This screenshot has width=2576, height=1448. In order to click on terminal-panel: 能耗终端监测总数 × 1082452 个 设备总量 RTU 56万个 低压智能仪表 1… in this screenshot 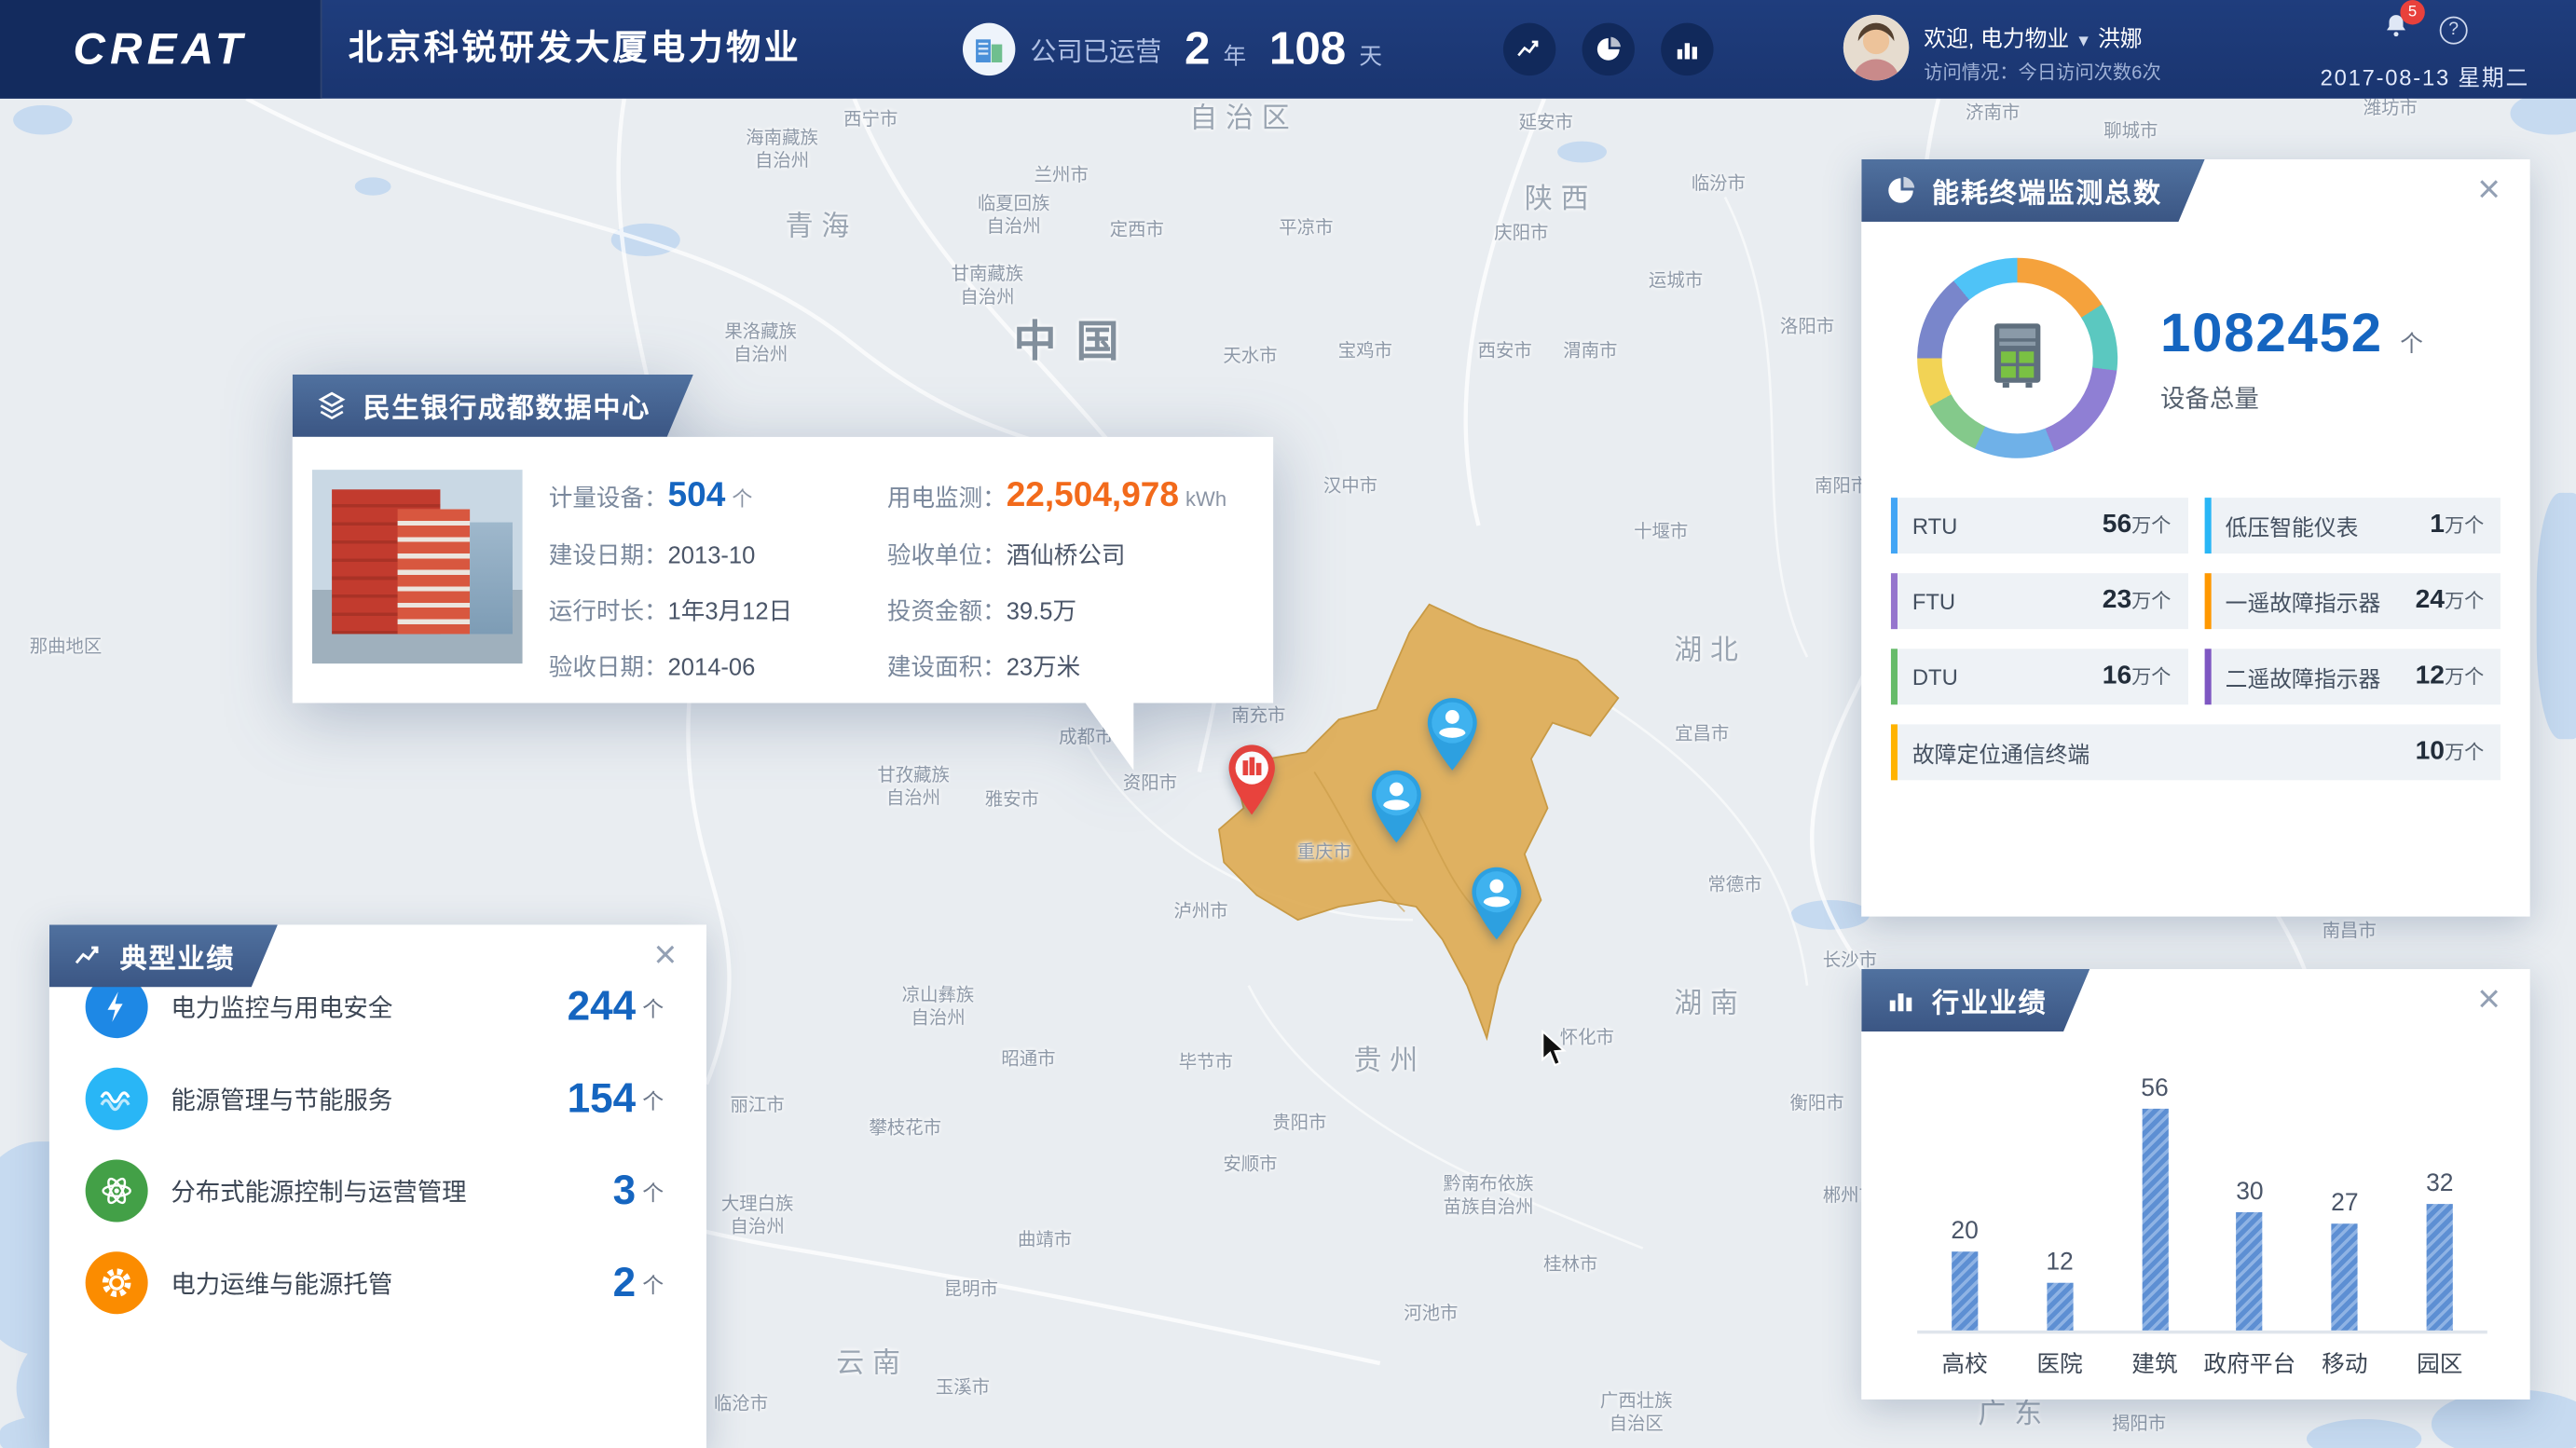, I will do `click(2195, 537)`.